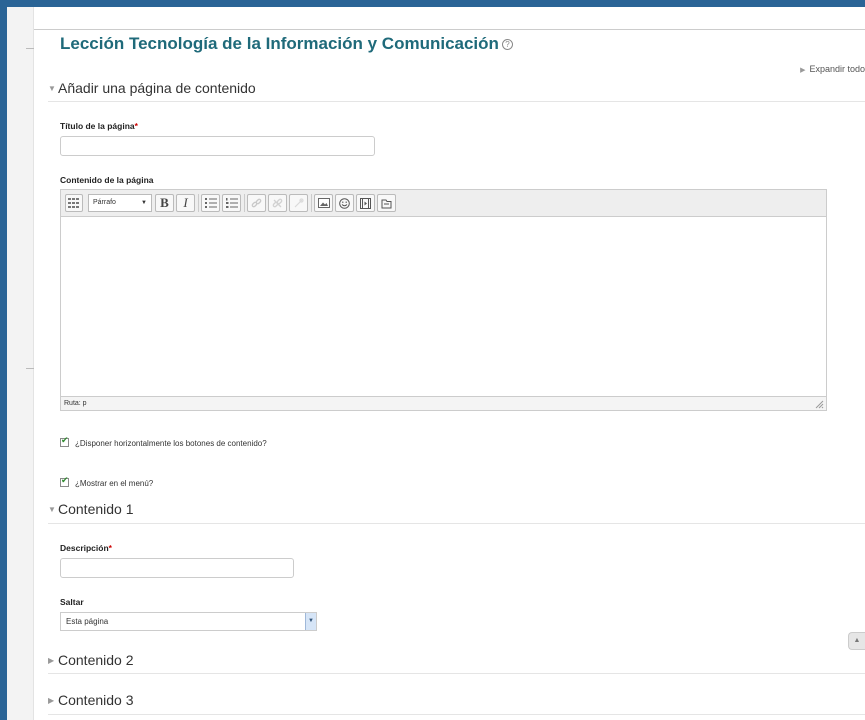 This screenshot has width=865, height=720. I want to click on emoticon-icon, so click(344, 203).